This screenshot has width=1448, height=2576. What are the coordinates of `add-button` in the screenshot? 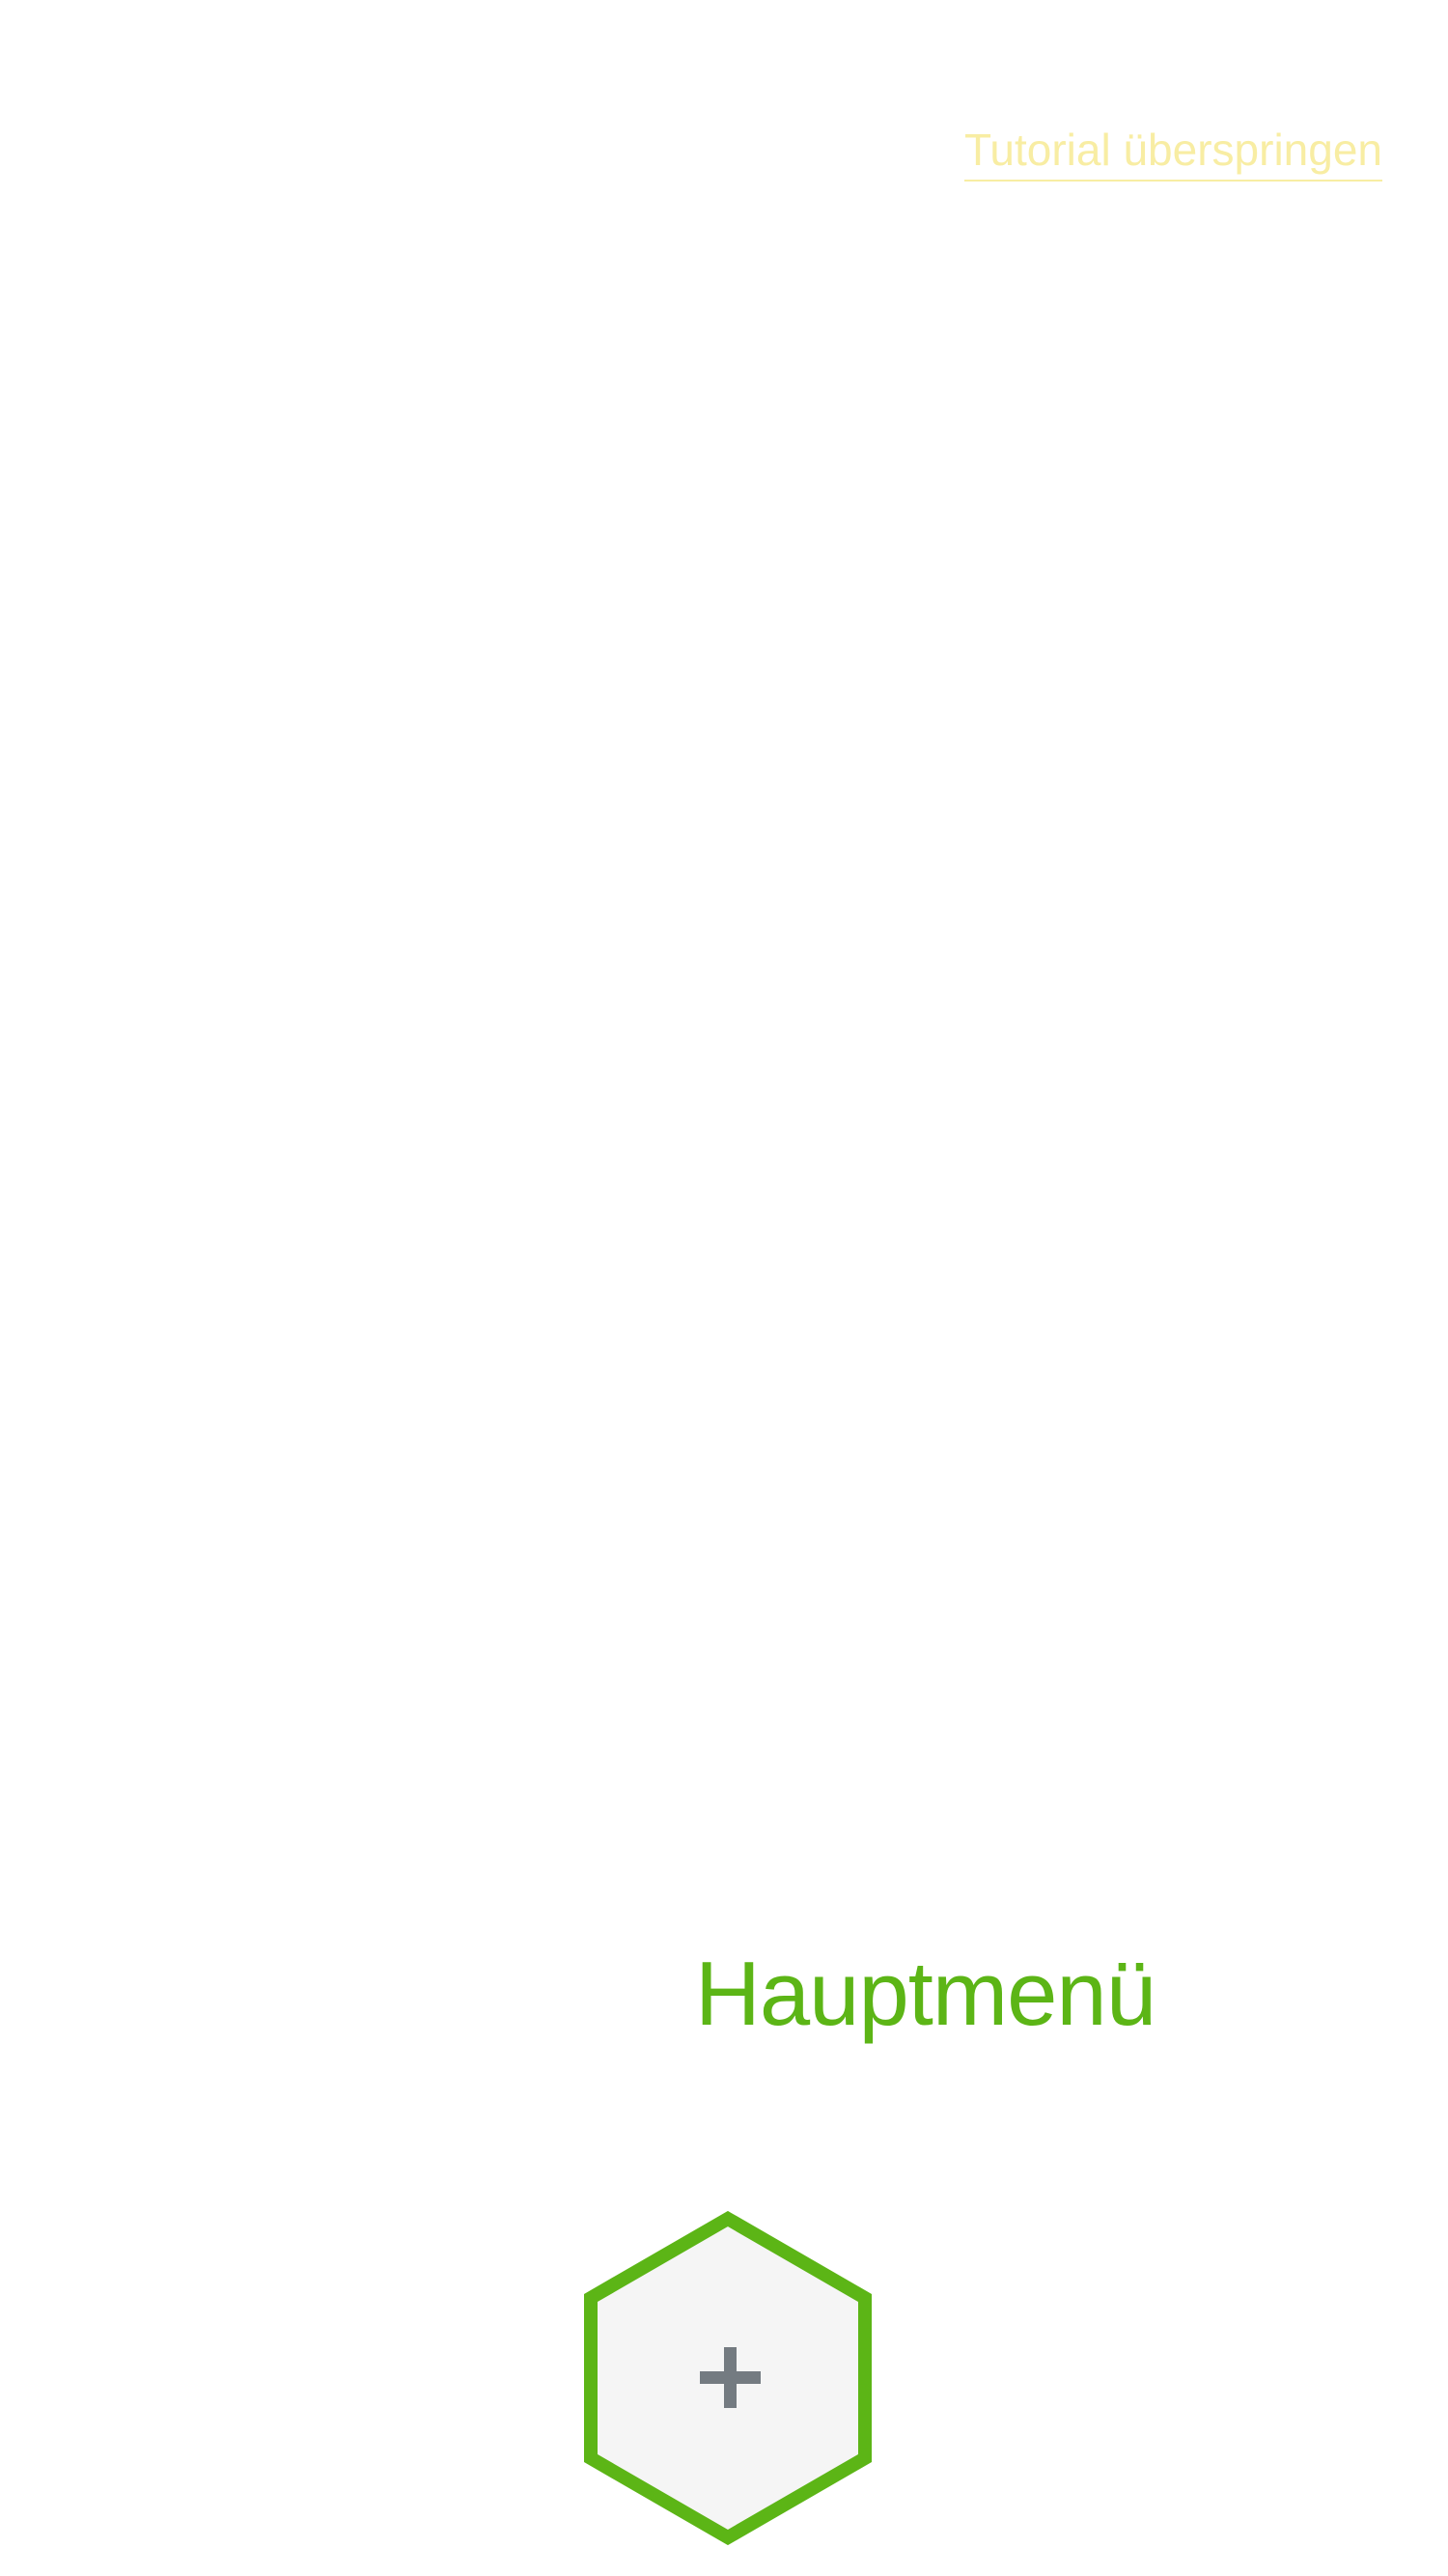 It's located at (728, 2378).